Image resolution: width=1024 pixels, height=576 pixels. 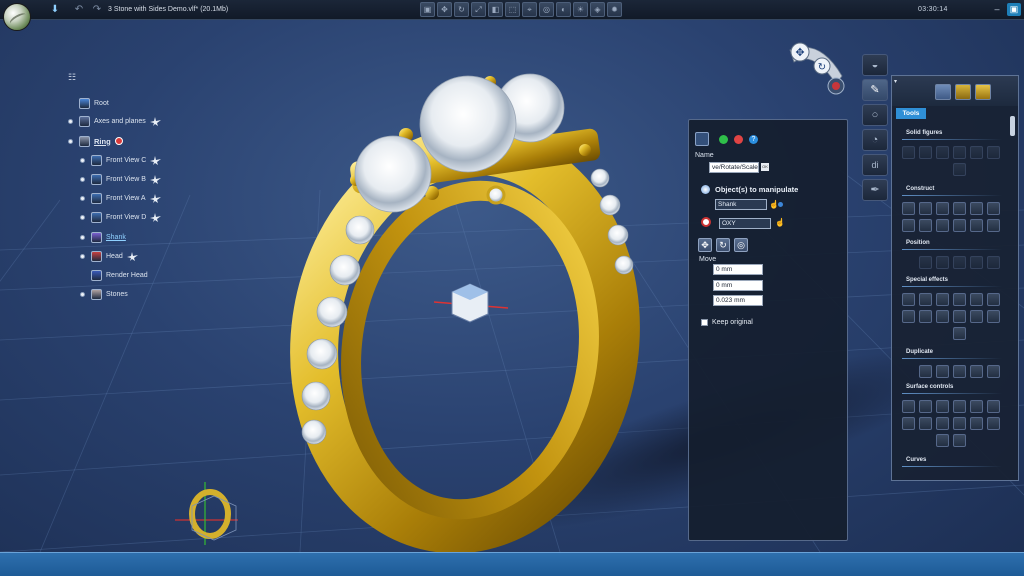 I want to click on pick-plane-icon: ☝, so click(x=780, y=222).